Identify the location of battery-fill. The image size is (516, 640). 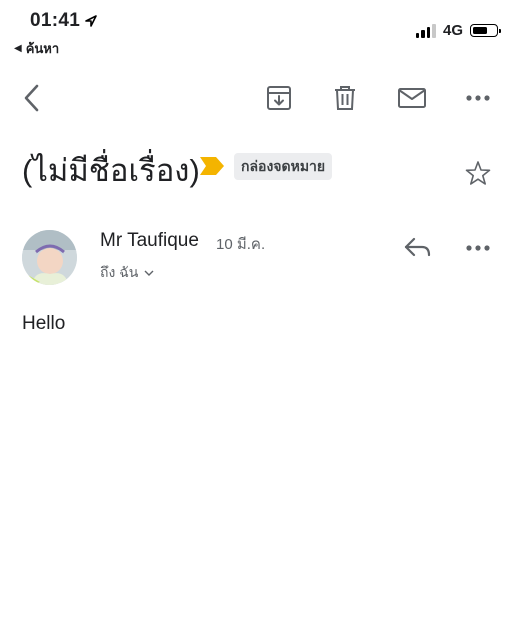
(480, 30).